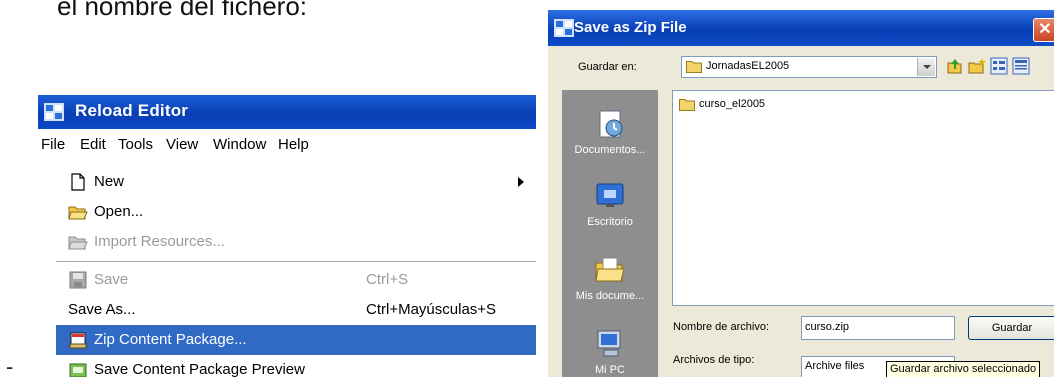 The width and height of the screenshot is (1054, 380). Describe the element at coordinates (610, 370) in the screenshot. I see `place-label: Mi PC` at that location.